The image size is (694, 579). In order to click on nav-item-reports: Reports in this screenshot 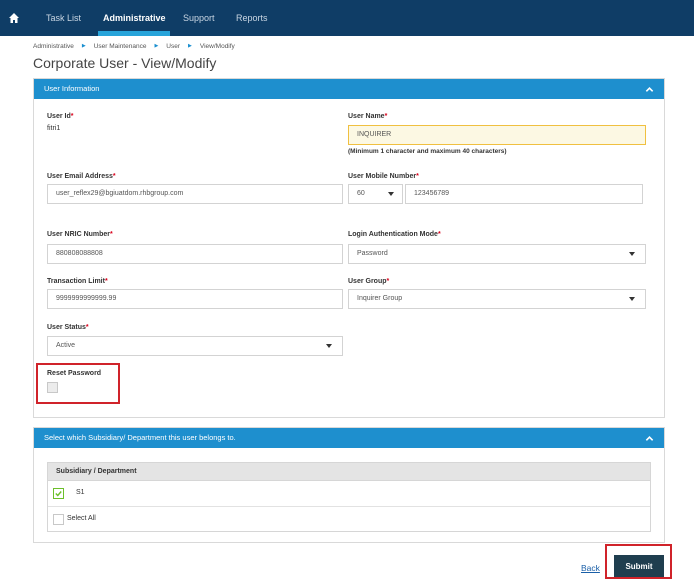, I will do `click(252, 18)`.